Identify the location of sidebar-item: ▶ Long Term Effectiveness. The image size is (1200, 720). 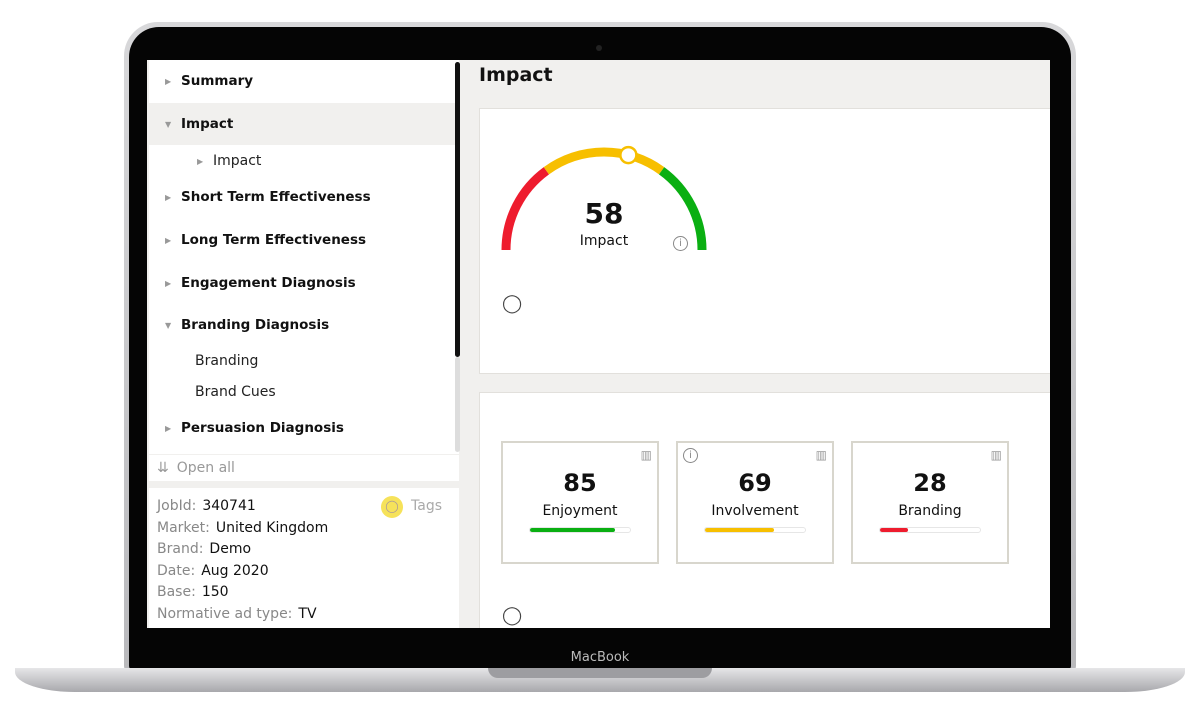
(302, 240).